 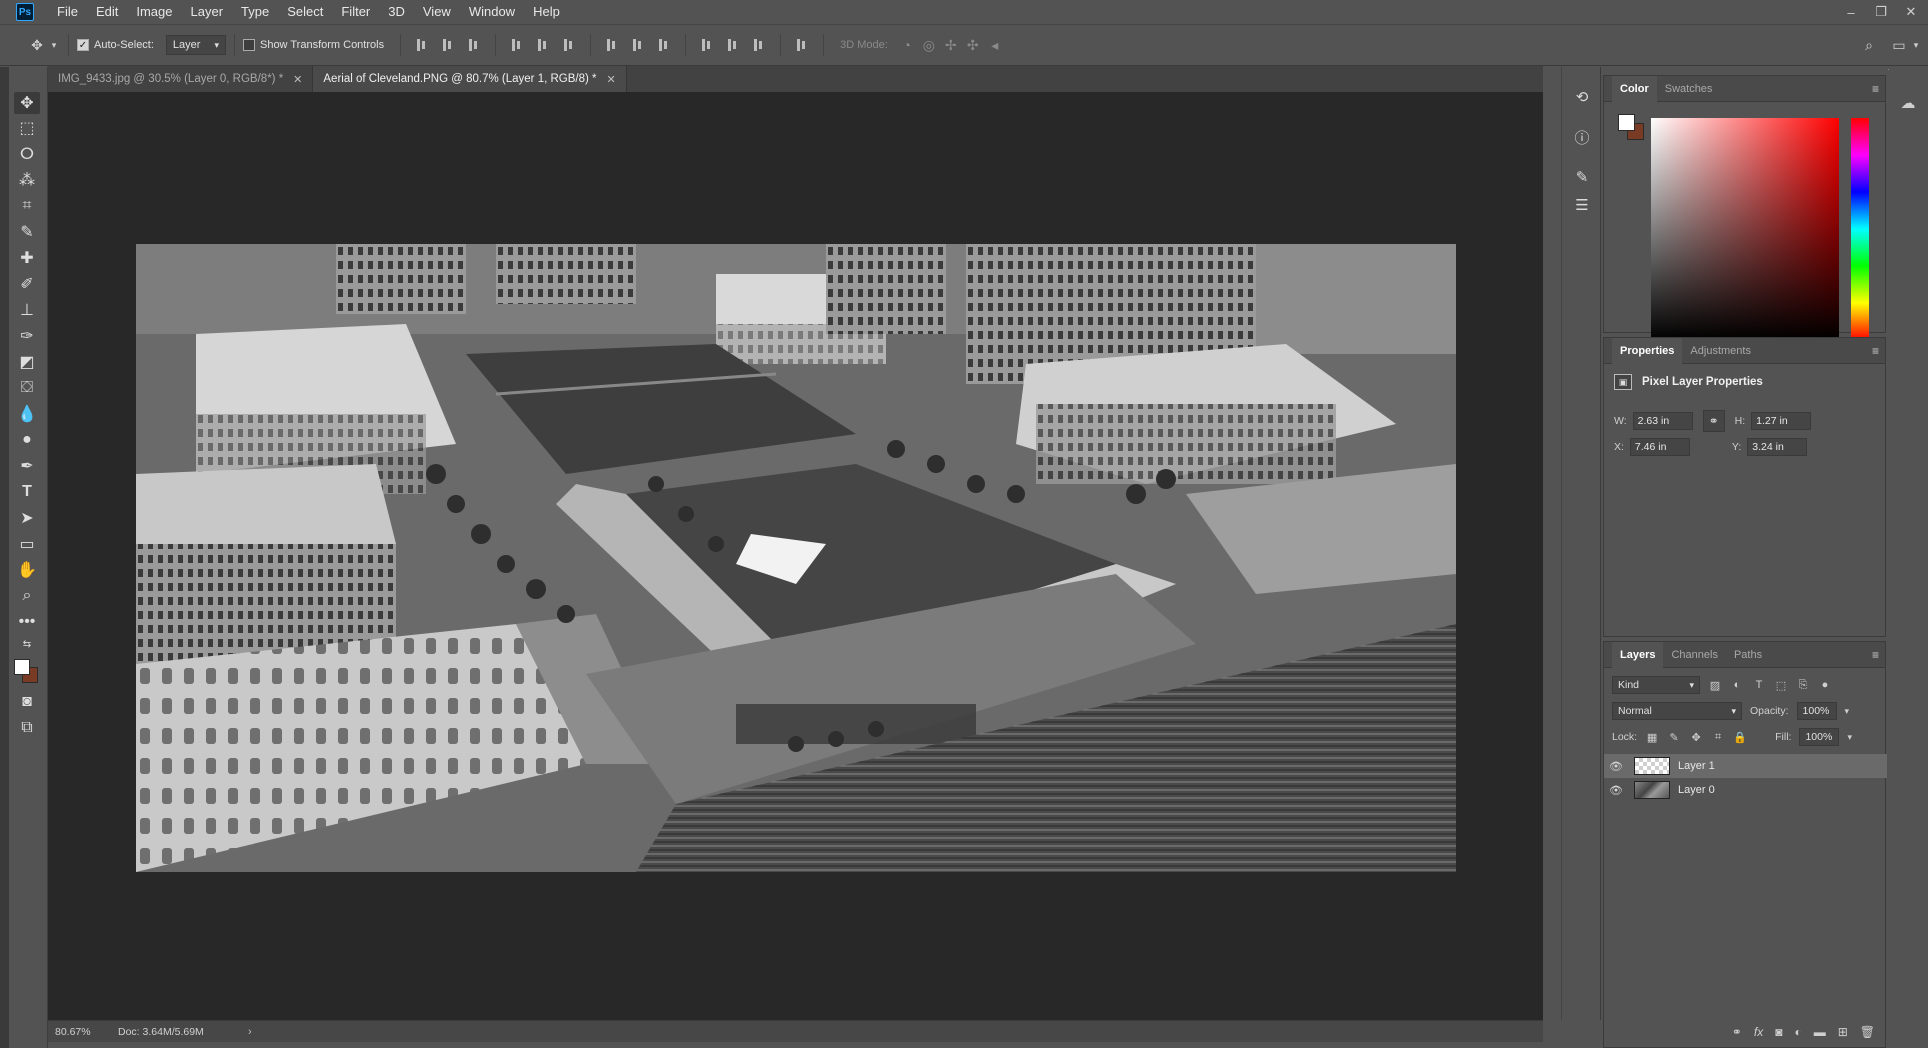 I want to click on more-tools-icon: •••, so click(x=27, y=622).